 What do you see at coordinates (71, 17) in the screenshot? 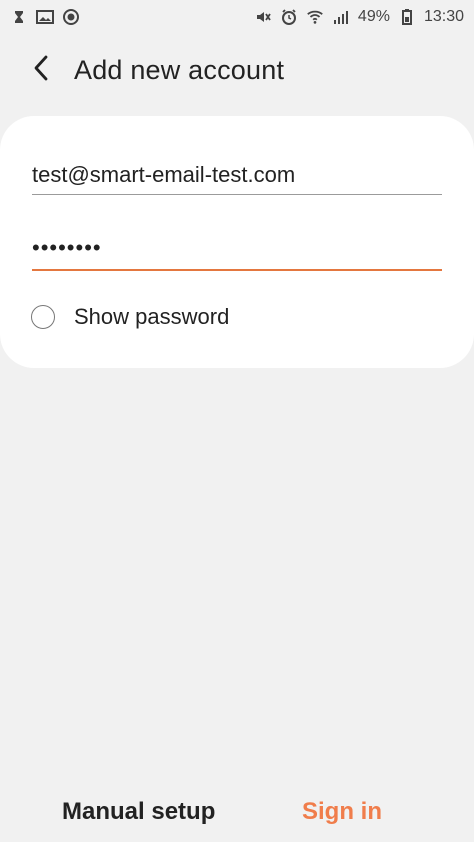
I see `record-icon` at bounding box center [71, 17].